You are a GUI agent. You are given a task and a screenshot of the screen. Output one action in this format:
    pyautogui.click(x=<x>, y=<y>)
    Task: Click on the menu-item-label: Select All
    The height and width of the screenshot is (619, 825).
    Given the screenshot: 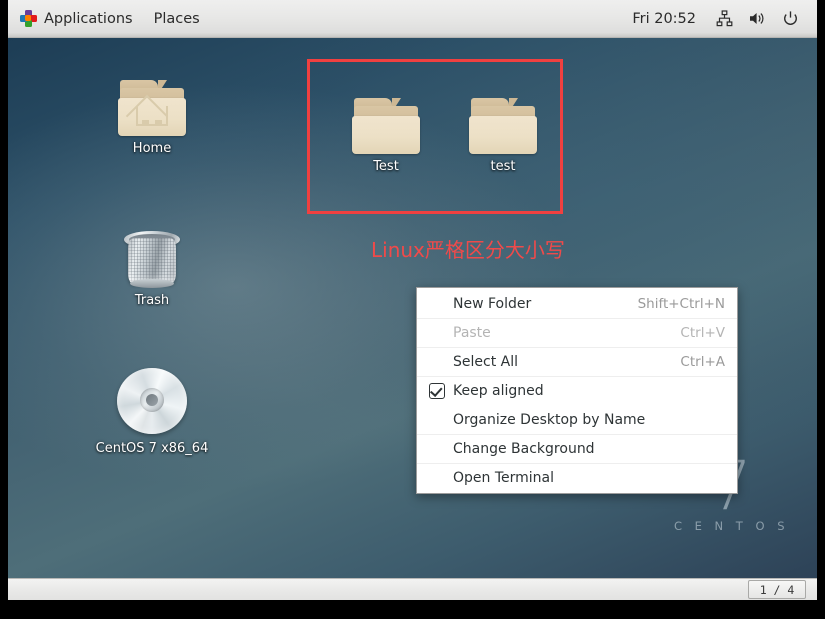 What is the action you would take?
    pyautogui.click(x=485, y=362)
    